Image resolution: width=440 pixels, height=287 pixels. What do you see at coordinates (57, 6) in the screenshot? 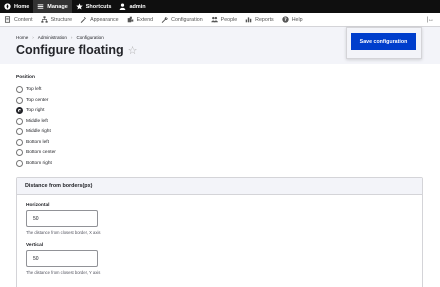
I see `toolbar-manage-label: Manage` at bounding box center [57, 6].